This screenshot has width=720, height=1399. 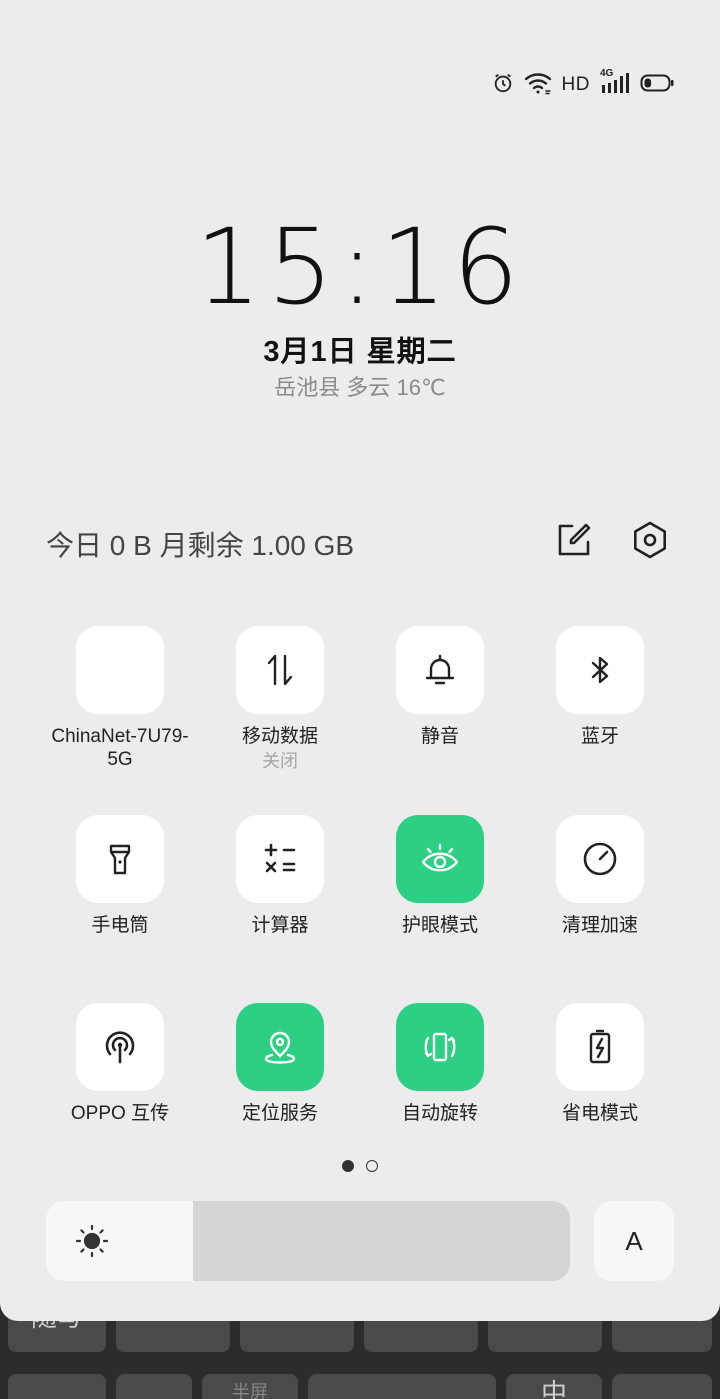 I want to click on rotate-phone-icon, so click(x=440, y=1047).